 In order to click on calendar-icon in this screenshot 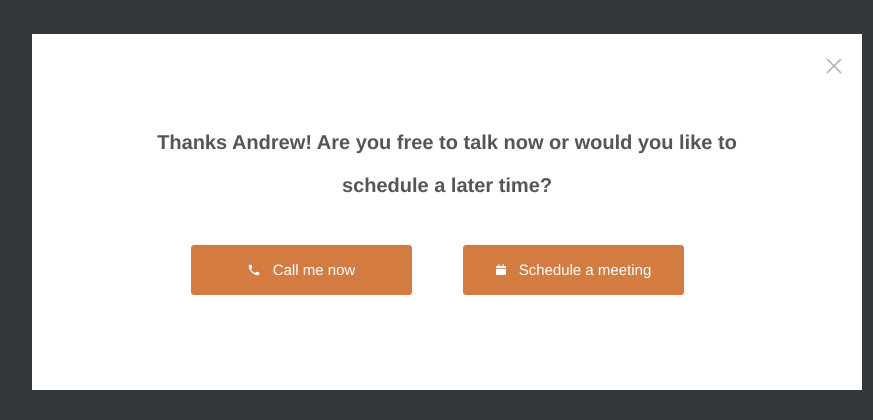, I will do `click(500, 270)`.